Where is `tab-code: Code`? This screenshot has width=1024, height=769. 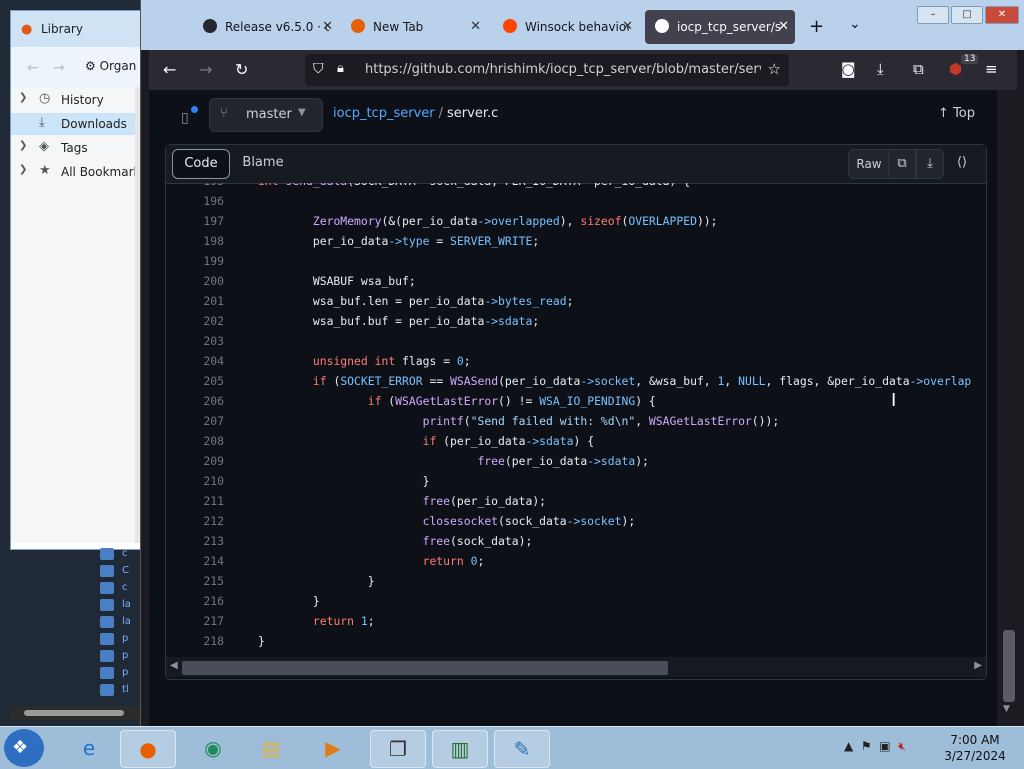
tab-code: Code is located at coordinates (201, 164).